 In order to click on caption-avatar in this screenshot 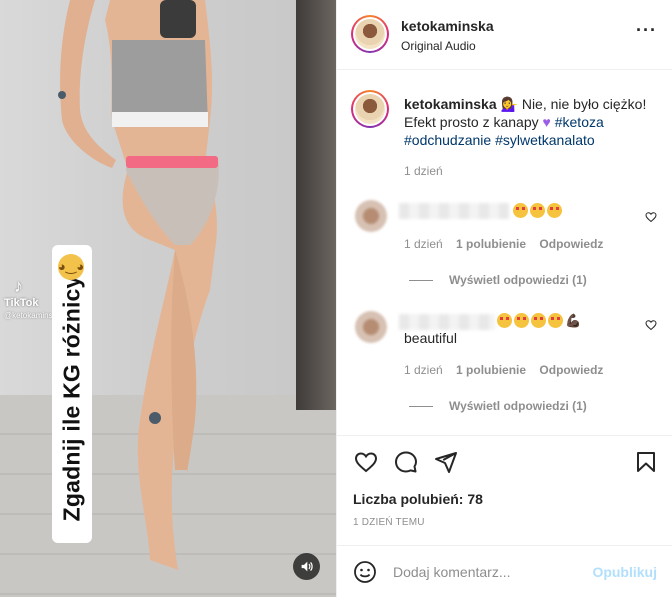, I will do `click(370, 109)`.